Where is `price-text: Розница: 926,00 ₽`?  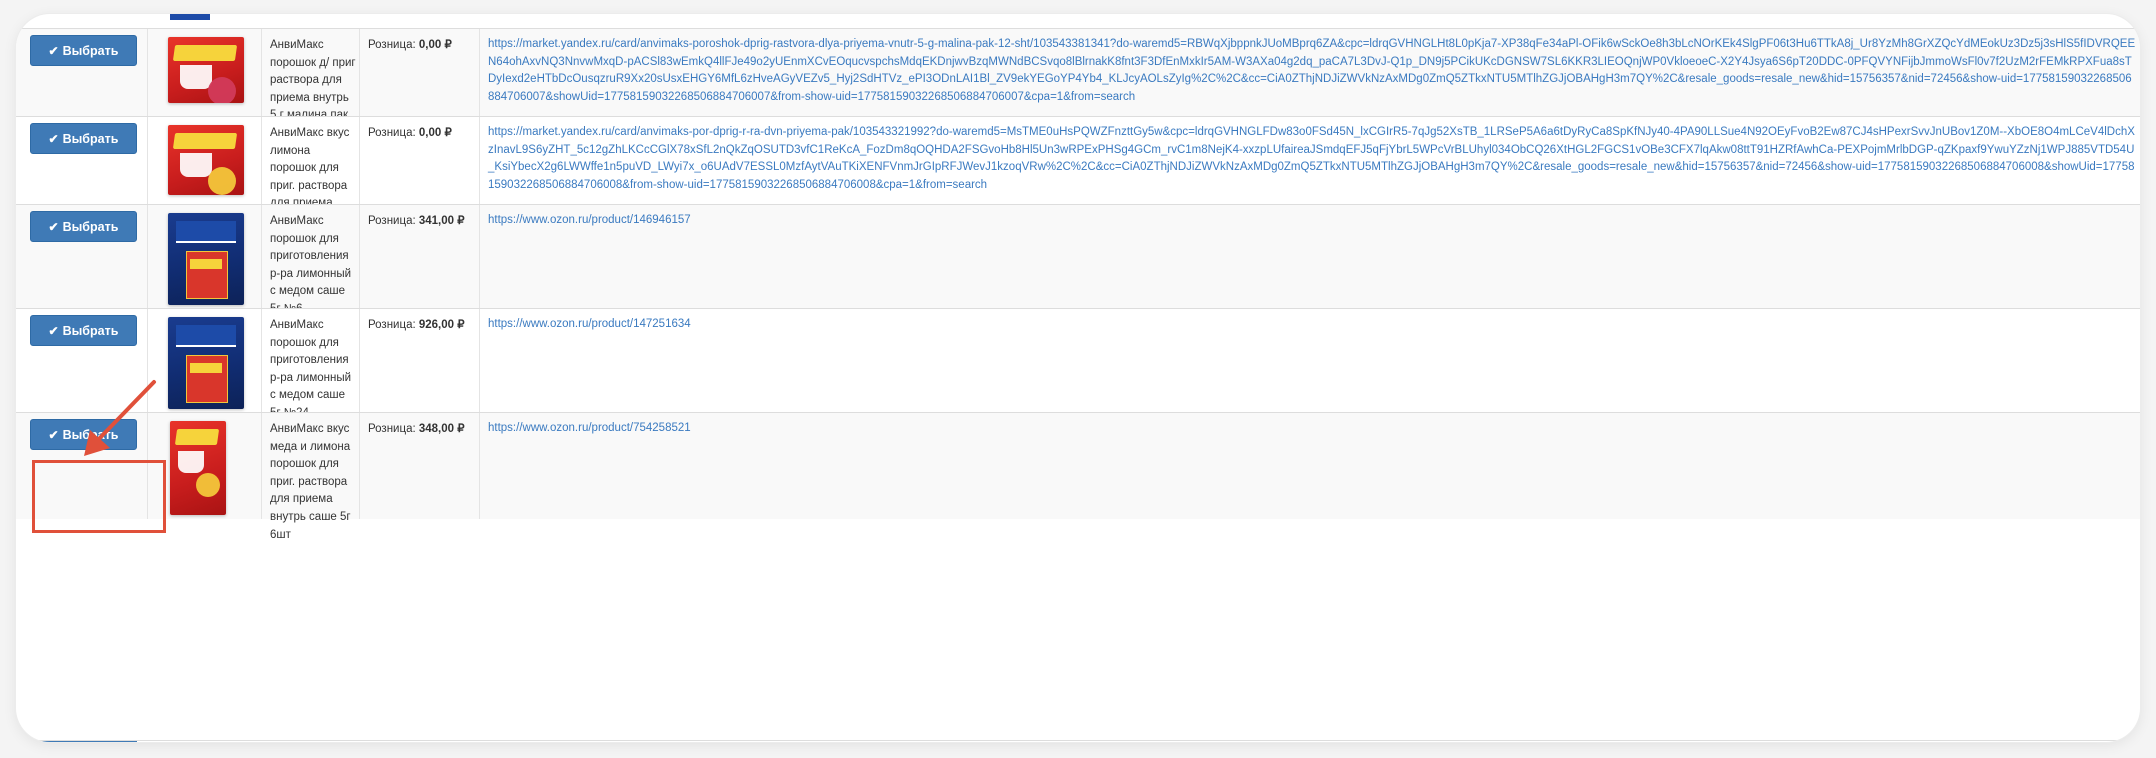
price-text: Розница: 926,00 ₽ is located at coordinates (416, 325).